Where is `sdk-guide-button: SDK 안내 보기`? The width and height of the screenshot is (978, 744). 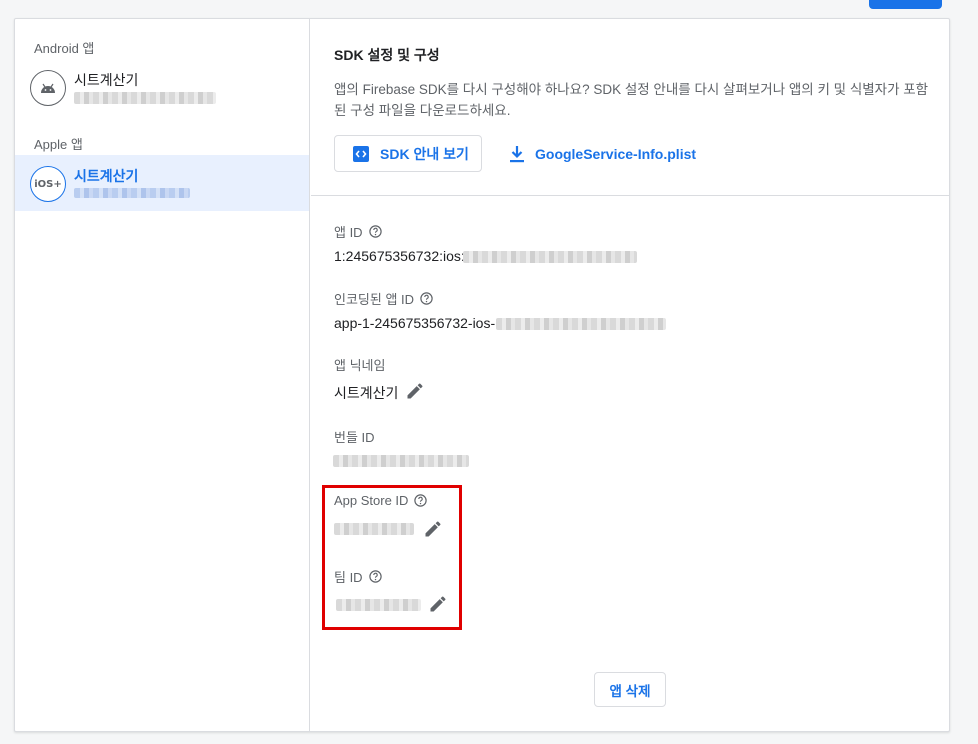 sdk-guide-button: SDK 안내 보기 is located at coordinates (408, 153).